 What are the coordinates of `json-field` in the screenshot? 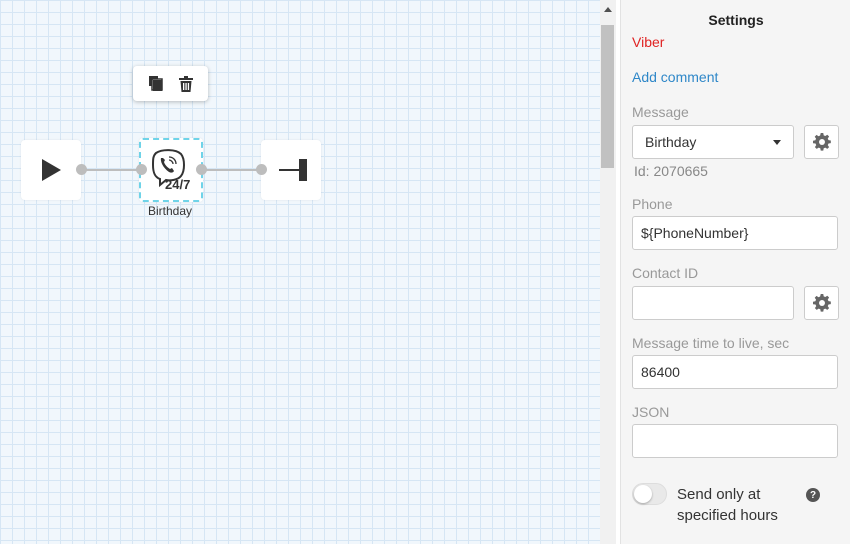 It's located at (735, 441).